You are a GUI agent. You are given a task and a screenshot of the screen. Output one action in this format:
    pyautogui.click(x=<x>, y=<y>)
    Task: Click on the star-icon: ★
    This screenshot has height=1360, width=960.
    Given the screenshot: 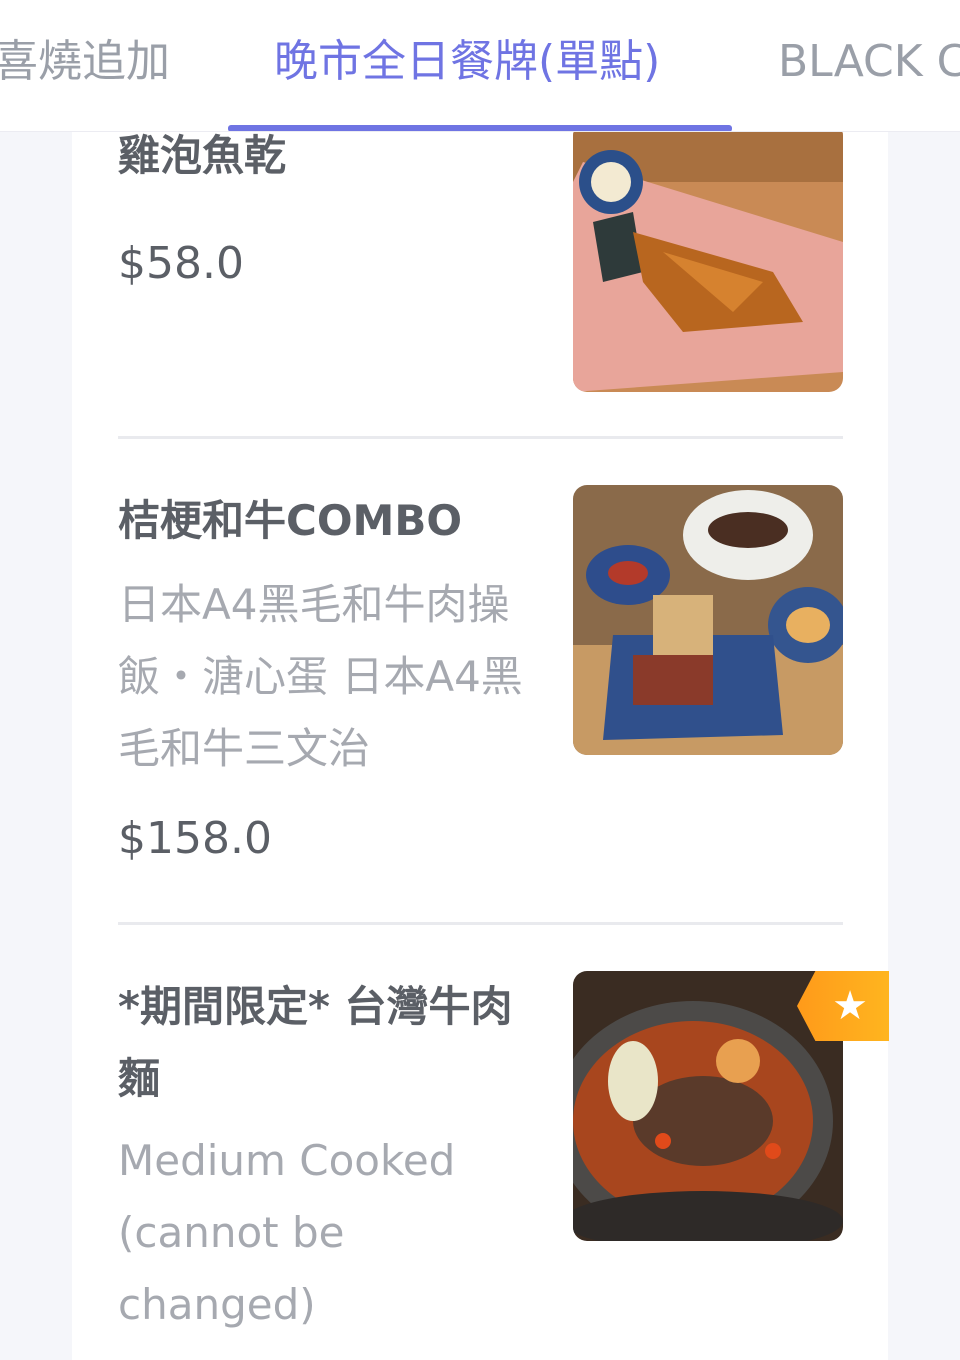 What is the action you would take?
    pyautogui.click(x=843, y=1006)
    